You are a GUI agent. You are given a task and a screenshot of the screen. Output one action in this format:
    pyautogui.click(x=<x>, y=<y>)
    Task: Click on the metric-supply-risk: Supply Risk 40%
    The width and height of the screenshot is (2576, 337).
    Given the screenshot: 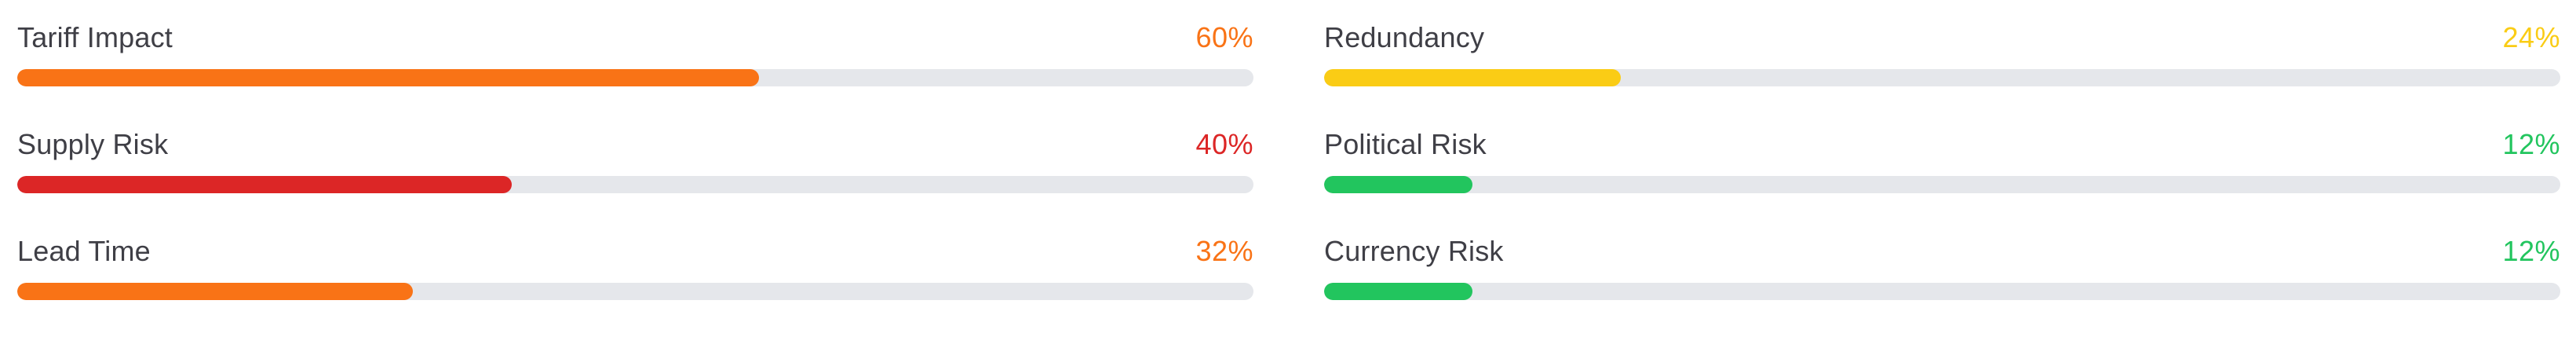 What is the action you would take?
    pyautogui.click(x=635, y=162)
    